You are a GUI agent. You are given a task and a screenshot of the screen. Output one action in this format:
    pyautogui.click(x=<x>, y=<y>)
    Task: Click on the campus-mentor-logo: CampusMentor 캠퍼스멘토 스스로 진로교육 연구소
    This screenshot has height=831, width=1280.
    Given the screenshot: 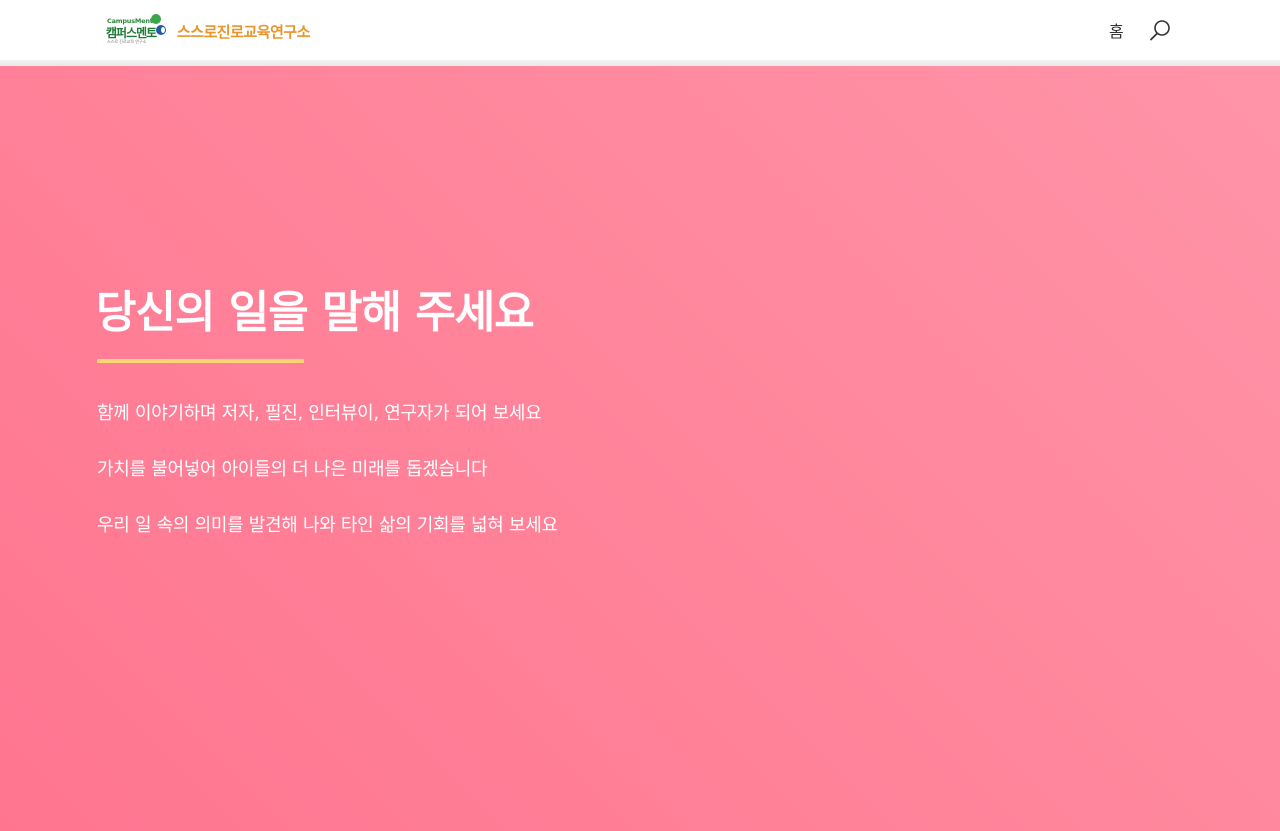 What is the action you would take?
    pyautogui.click(x=138, y=30)
    